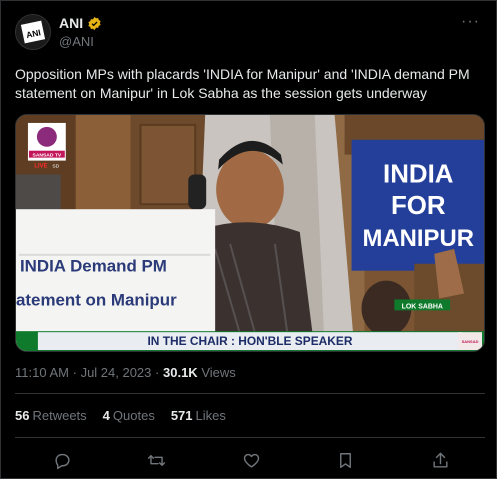 The height and width of the screenshot is (479, 497). Describe the element at coordinates (22, 415) in the screenshot. I see `retweets-count: 56` at that location.